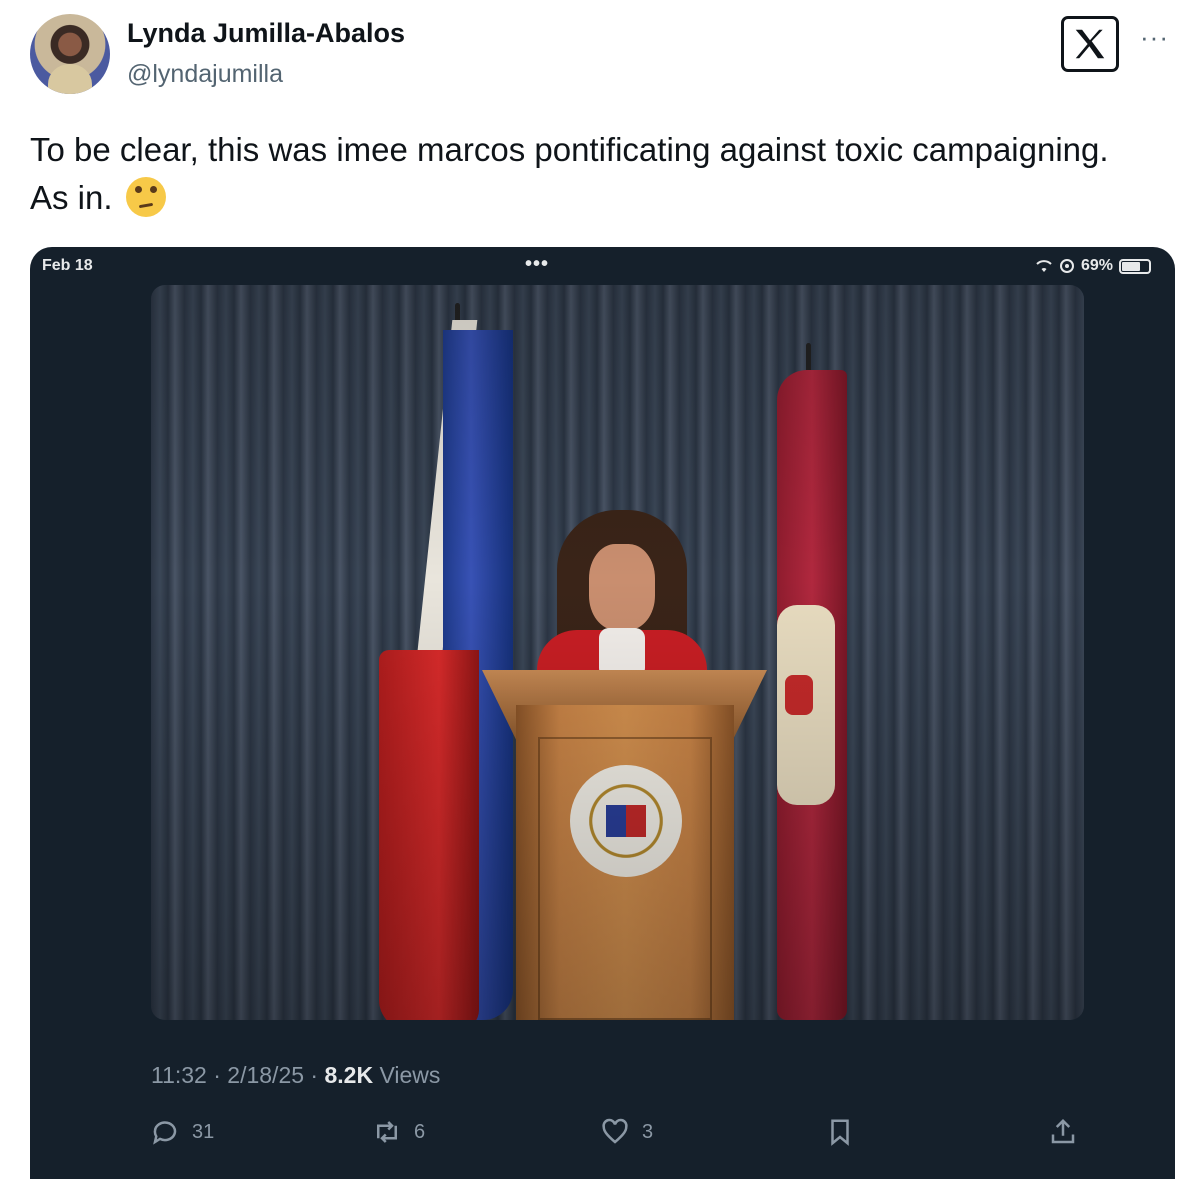 The image size is (1200, 1179). I want to click on status-bar: Feb 18 ••• 69%, so click(602, 265).